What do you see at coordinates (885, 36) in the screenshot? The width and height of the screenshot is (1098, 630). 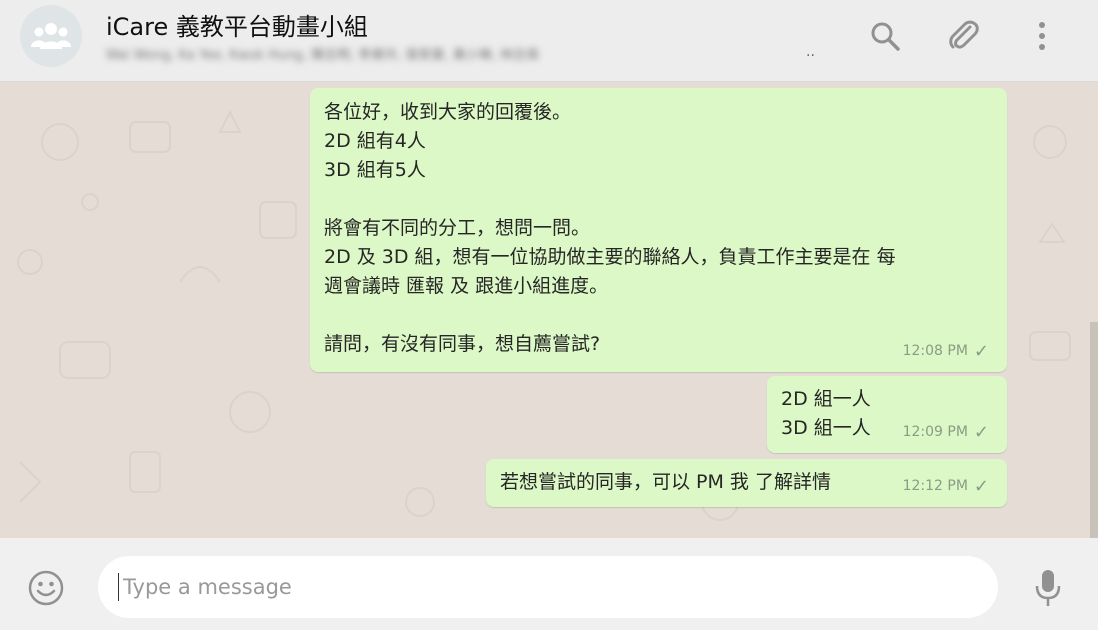 I see `search-icon` at bounding box center [885, 36].